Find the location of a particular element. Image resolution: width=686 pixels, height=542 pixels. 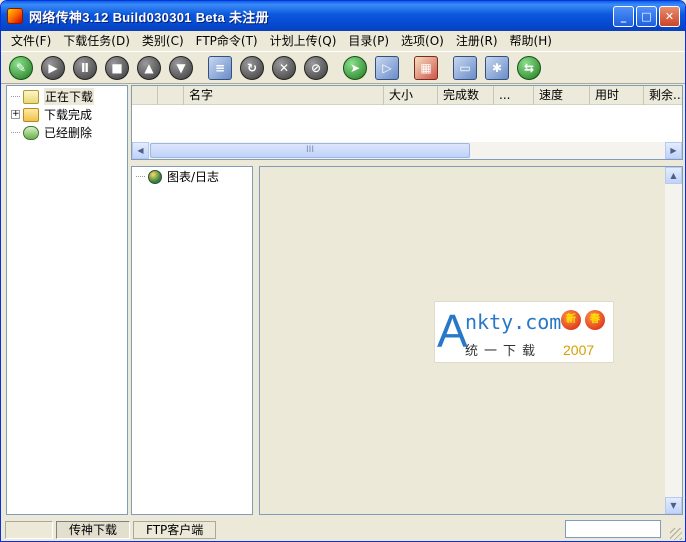

menu-options: 选项(O) is located at coordinates (422, 40).